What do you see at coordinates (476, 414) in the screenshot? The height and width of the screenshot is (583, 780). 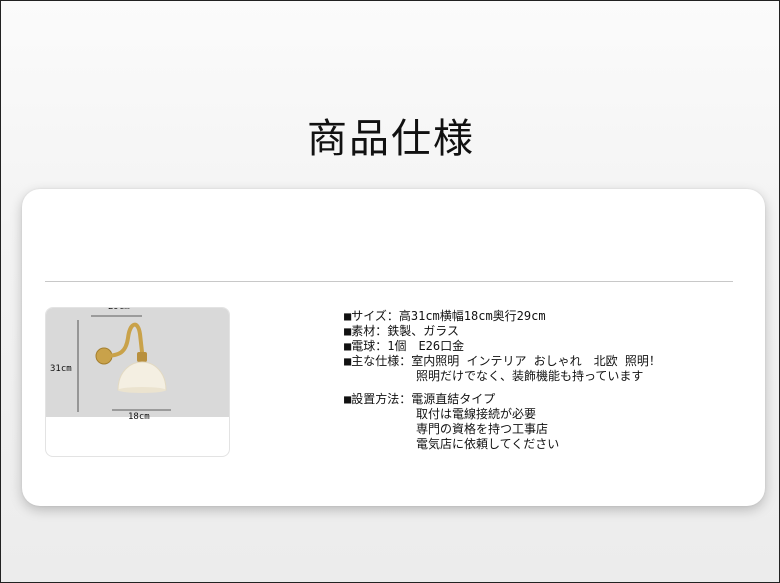 I see `spec-install-line2: 取付は電線接続が必要` at bounding box center [476, 414].